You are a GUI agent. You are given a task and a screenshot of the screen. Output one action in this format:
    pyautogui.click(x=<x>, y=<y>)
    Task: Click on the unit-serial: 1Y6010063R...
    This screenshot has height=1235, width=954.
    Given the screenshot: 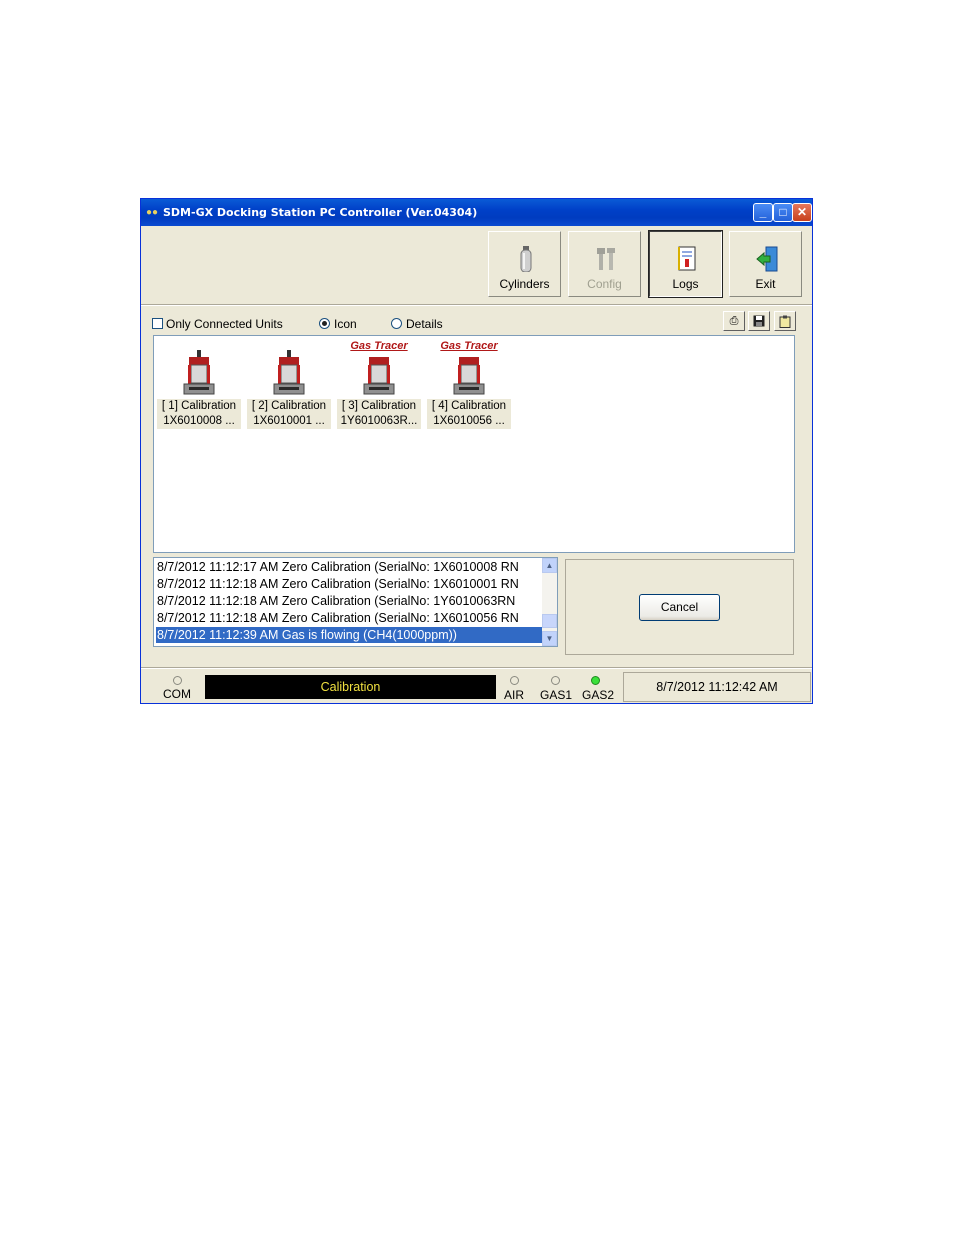 What is the action you would take?
    pyautogui.click(x=379, y=421)
    